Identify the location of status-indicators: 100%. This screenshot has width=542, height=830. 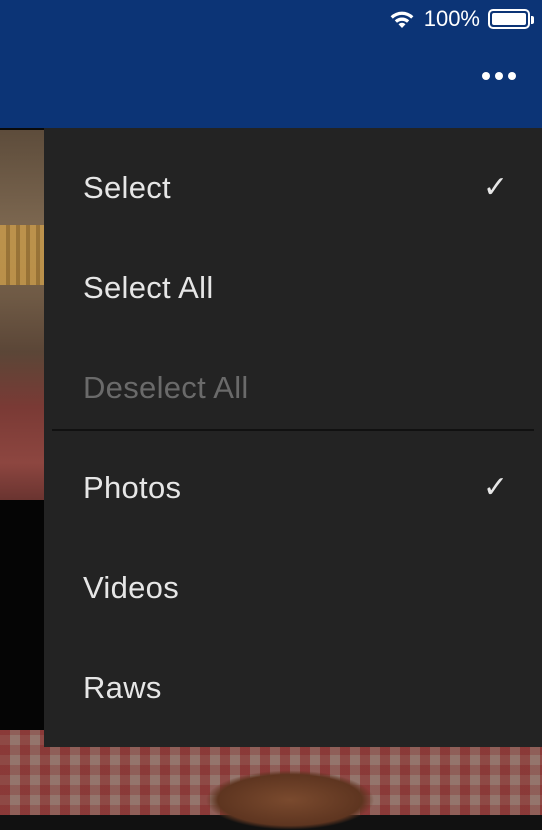
(461, 19).